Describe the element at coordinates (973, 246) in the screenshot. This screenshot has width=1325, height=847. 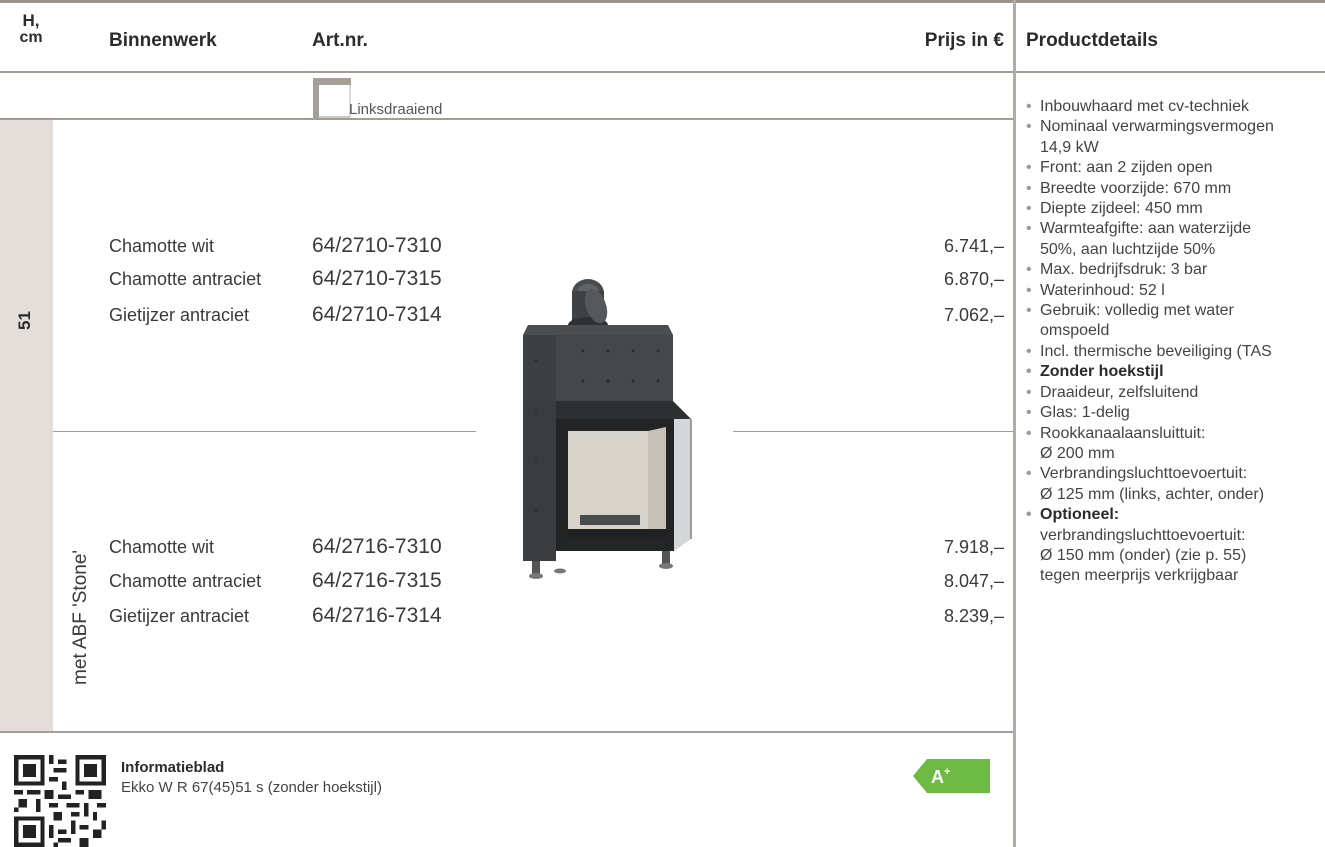
I see `table-row-price: 6.741,–` at that location.